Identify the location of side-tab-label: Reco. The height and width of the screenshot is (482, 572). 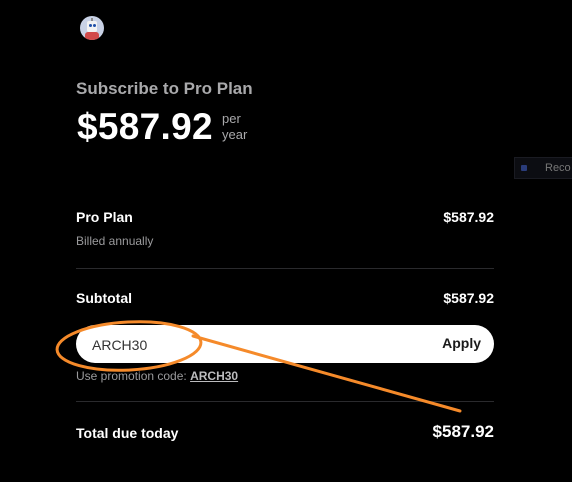
(558, 168).